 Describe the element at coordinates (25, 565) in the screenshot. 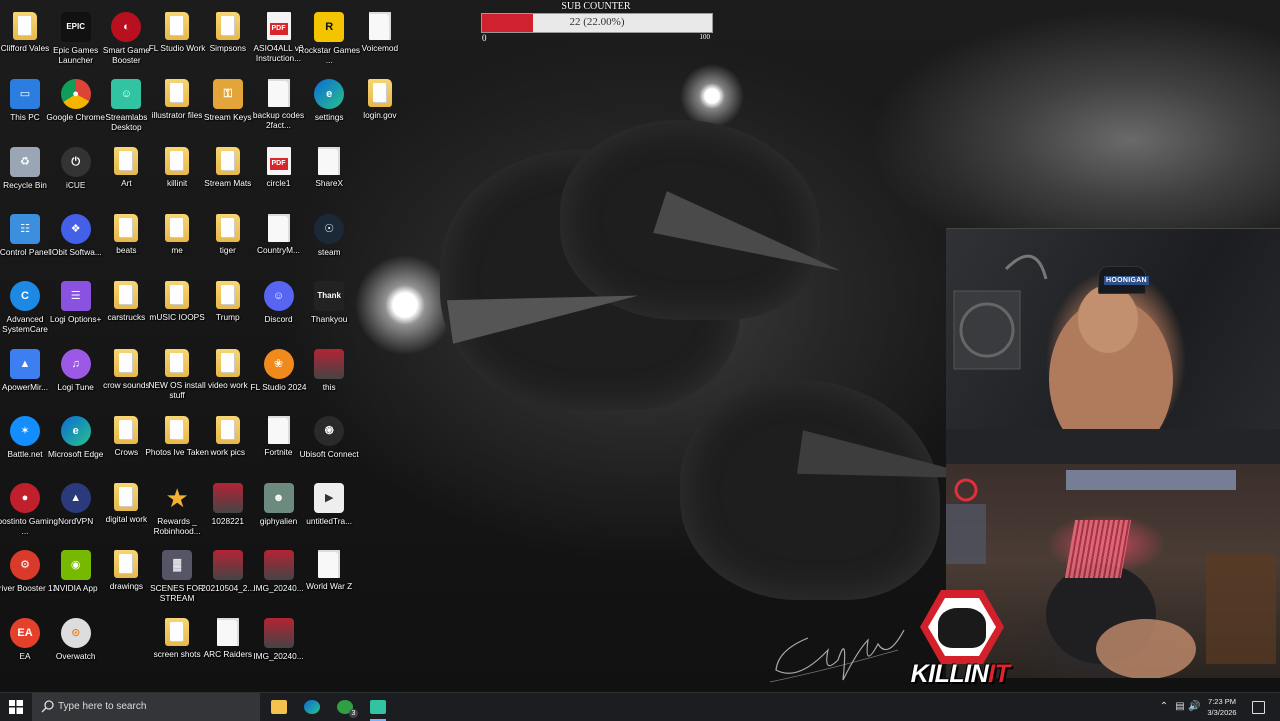

I see `driver-booster-icon: ⚙` at that location.